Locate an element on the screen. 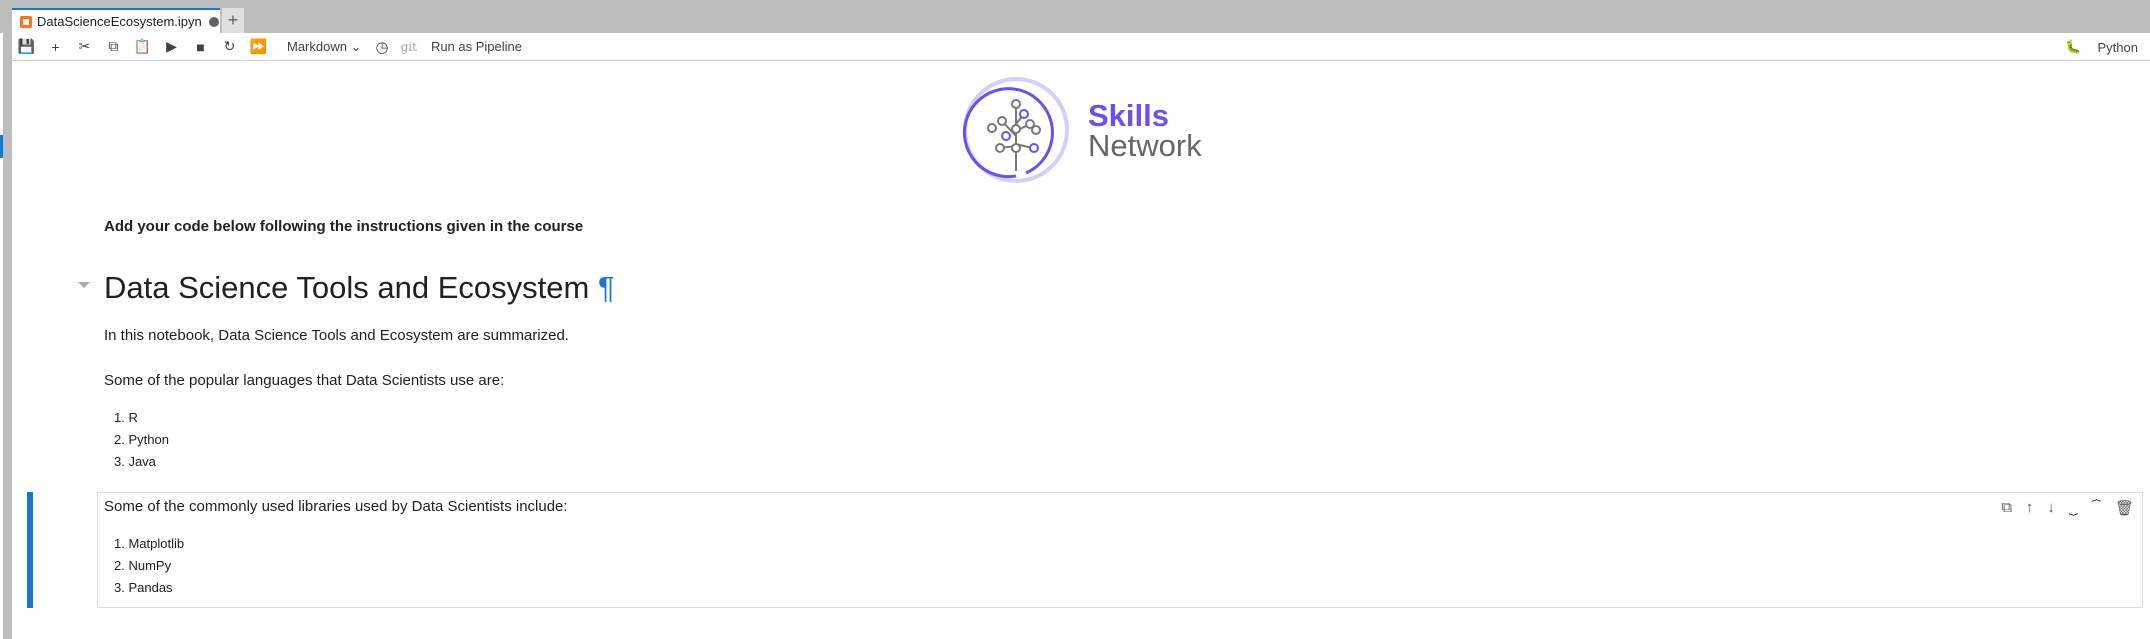 This screenshot has width=2150, height=639. tab-bar is located at coordinates (1075, 16).